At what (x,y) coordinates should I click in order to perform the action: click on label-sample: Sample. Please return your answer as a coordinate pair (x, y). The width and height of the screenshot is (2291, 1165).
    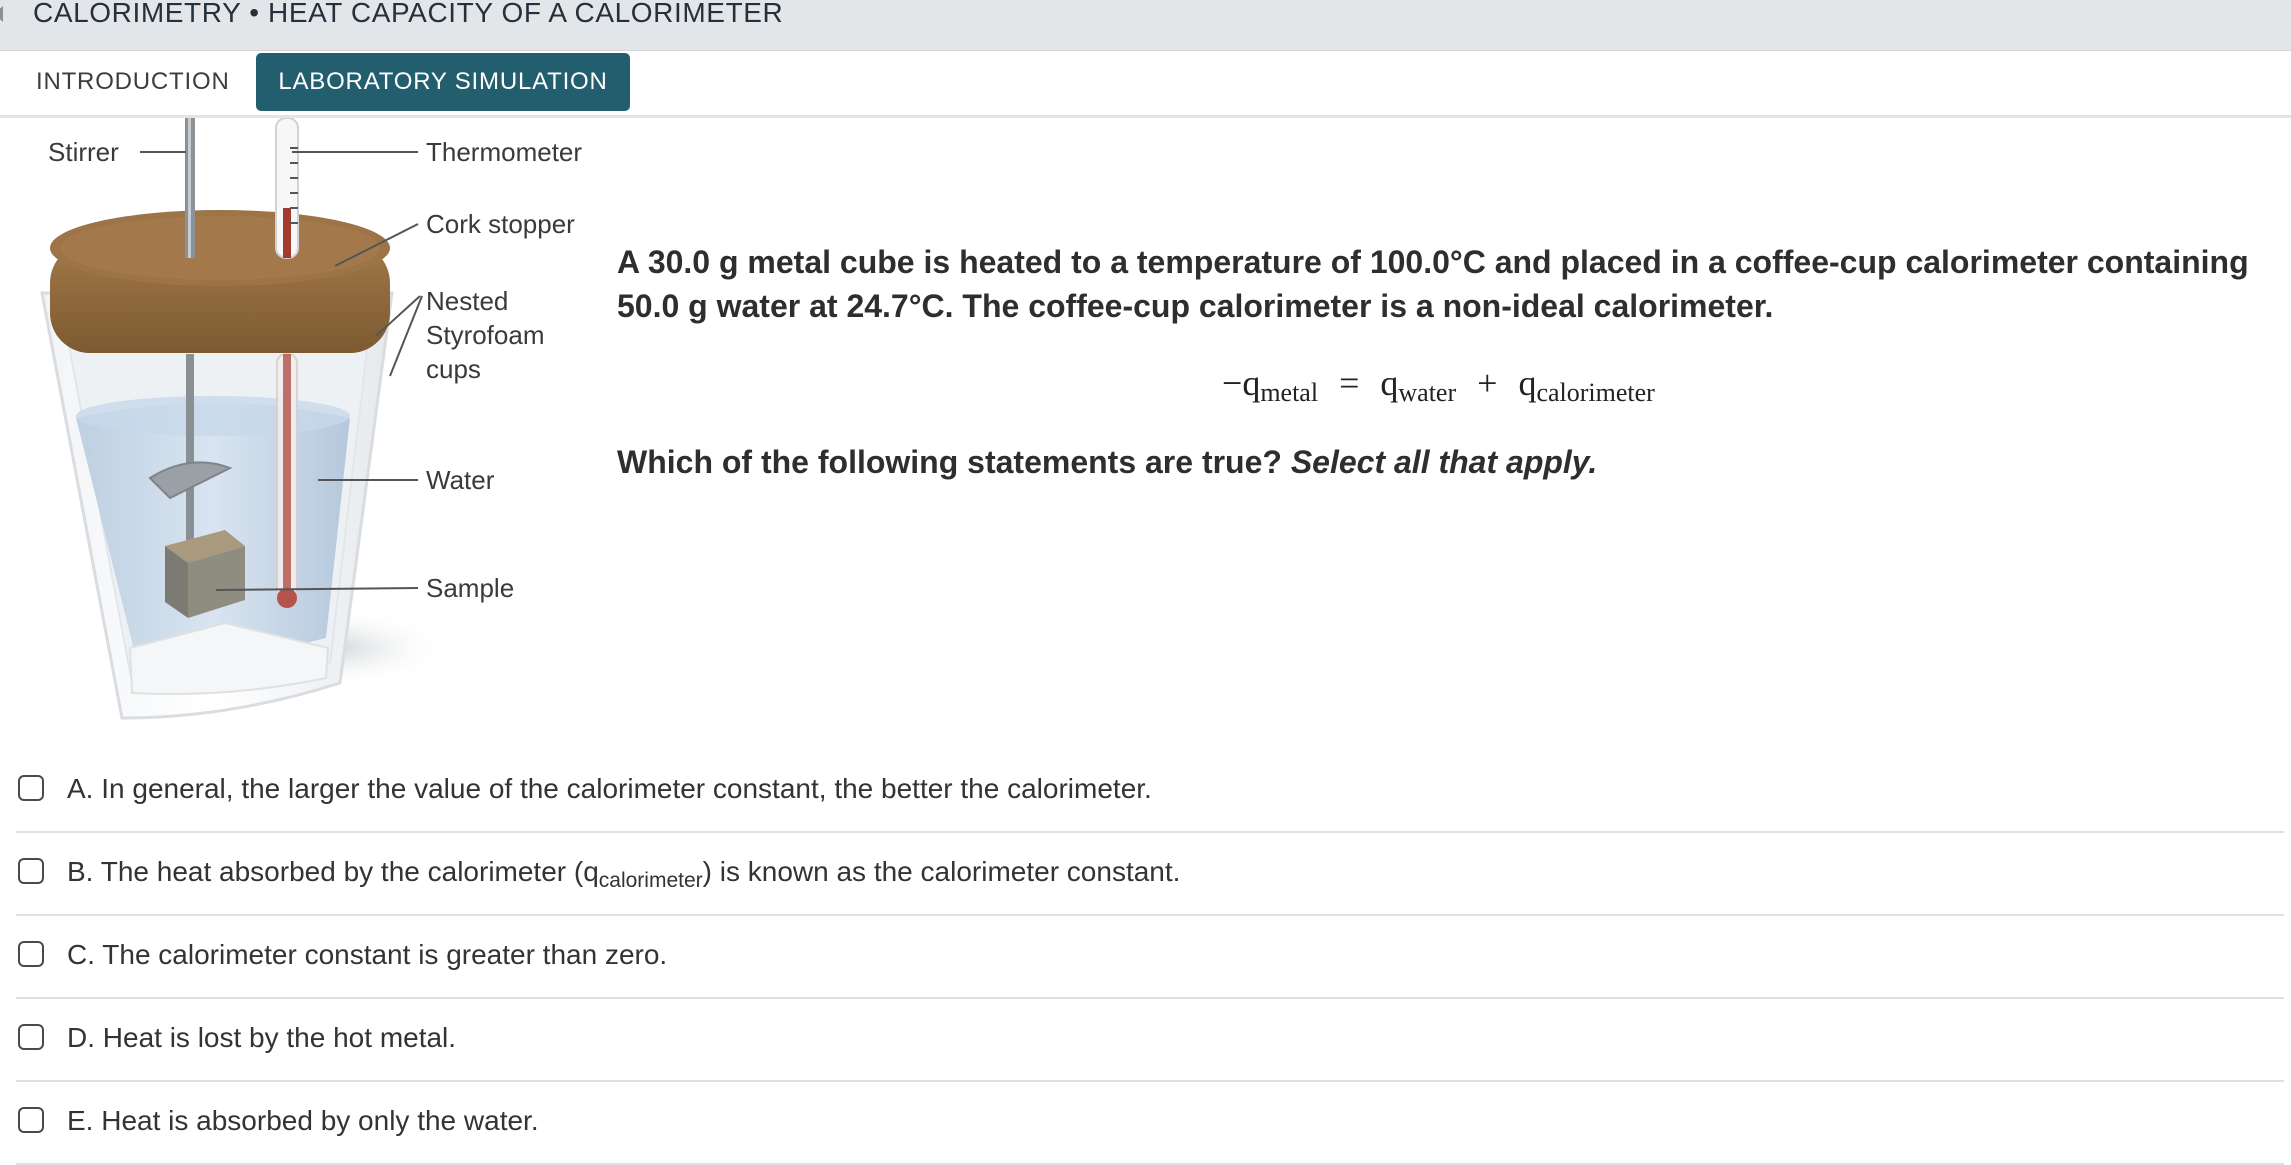
    Looking at the image, I should click on (470, 588).